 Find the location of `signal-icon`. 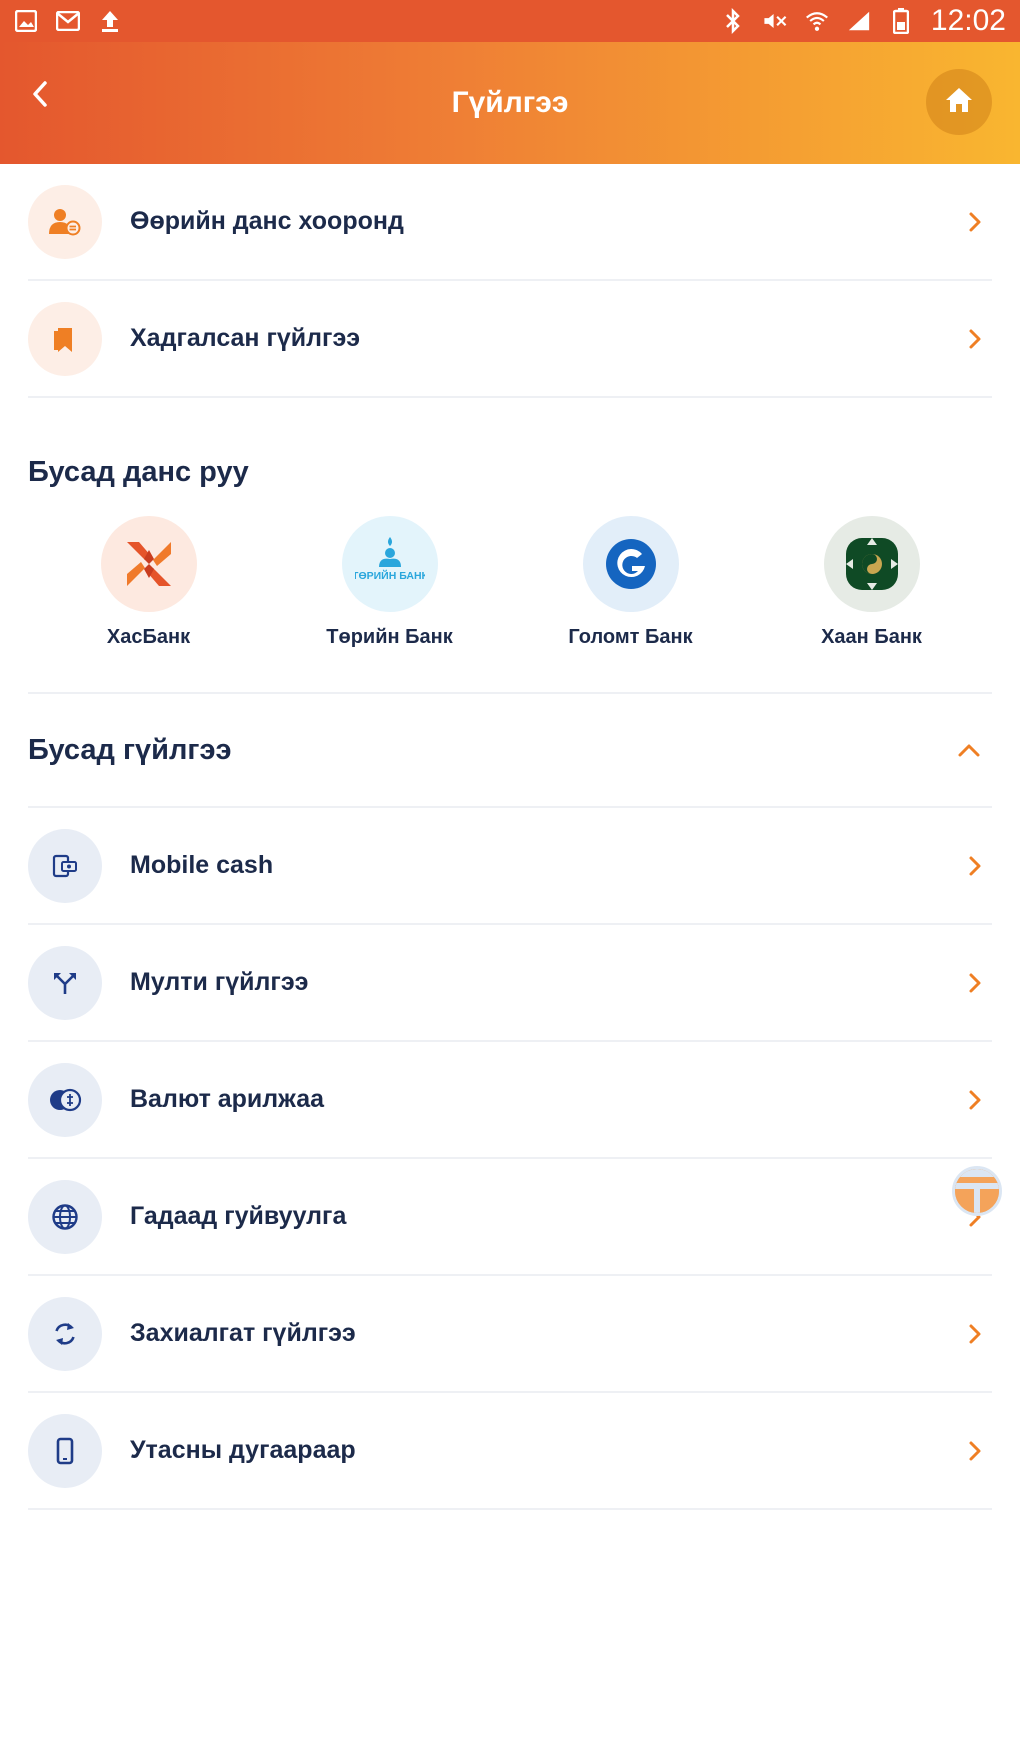

signal-icon is located at coordinates (859, 21).